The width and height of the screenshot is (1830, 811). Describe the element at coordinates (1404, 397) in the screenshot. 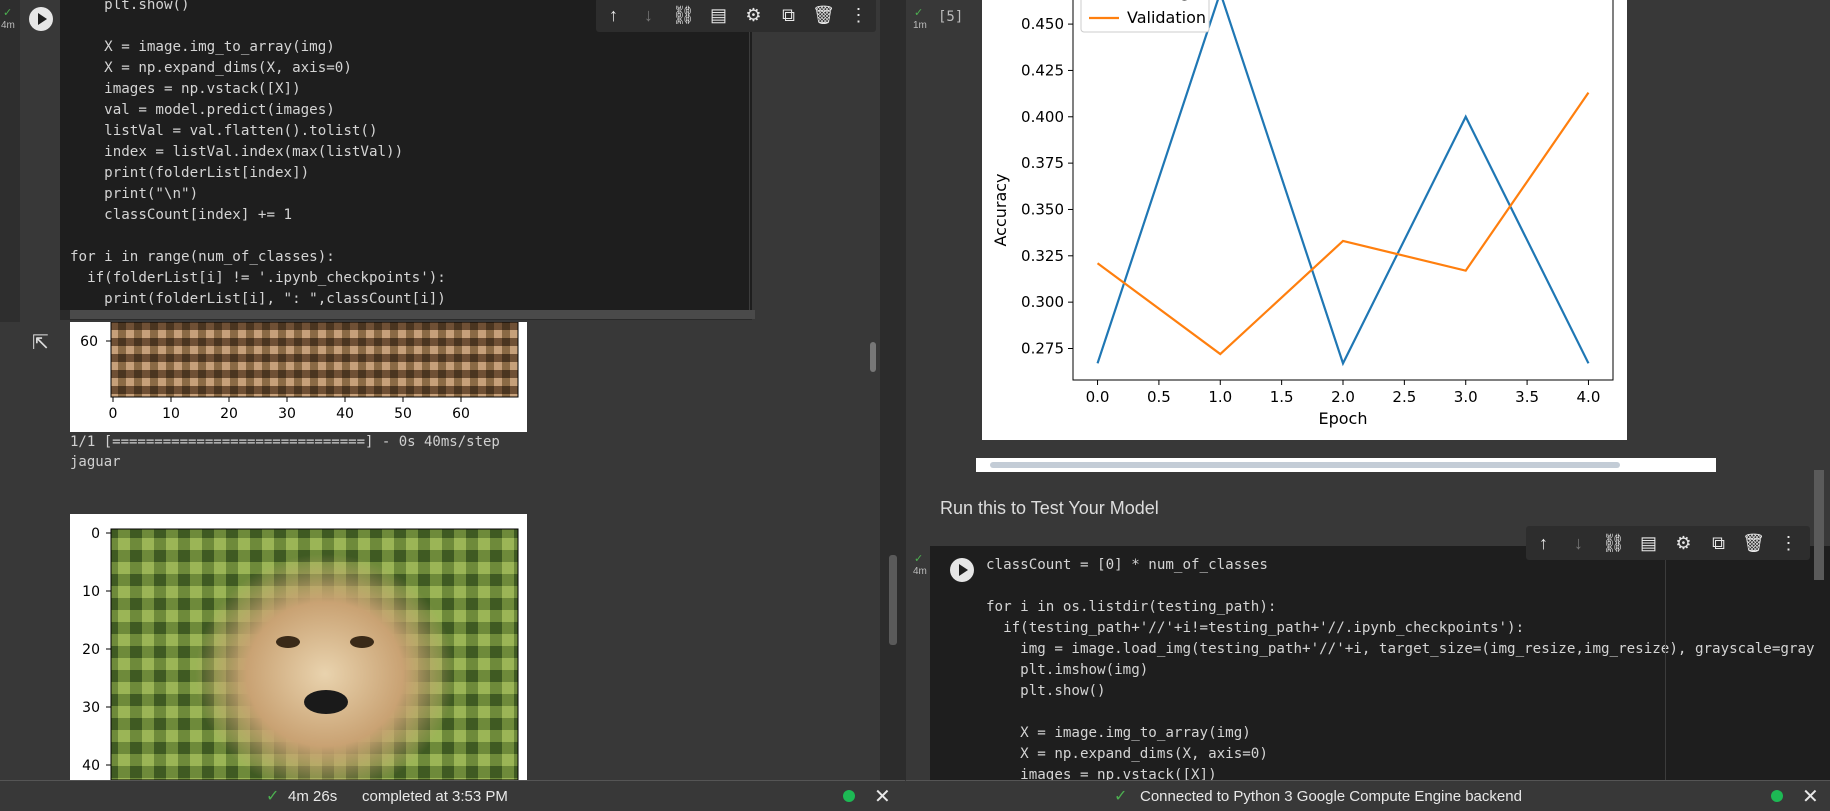

I see `x-tick-label: 2.5` at that location.